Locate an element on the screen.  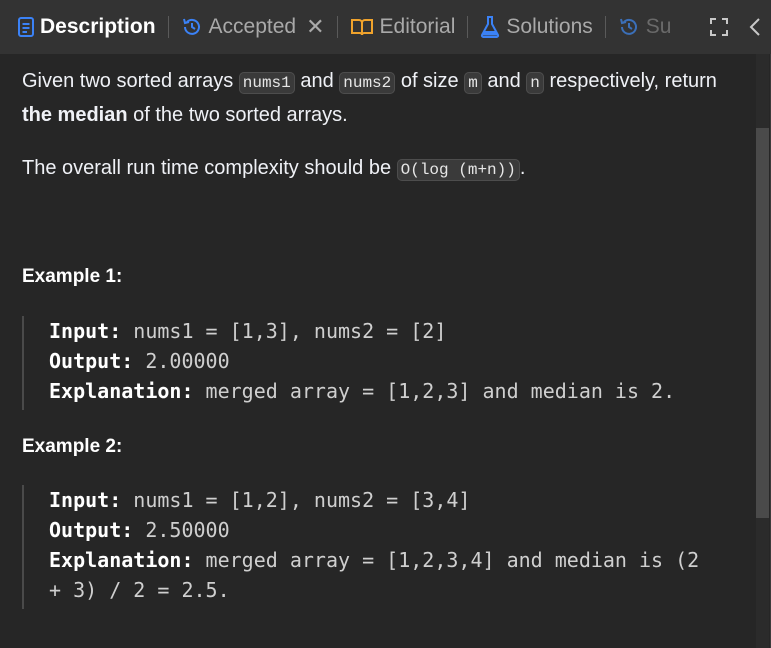
tab-submissions: Su is located at coordinates (645, 27).